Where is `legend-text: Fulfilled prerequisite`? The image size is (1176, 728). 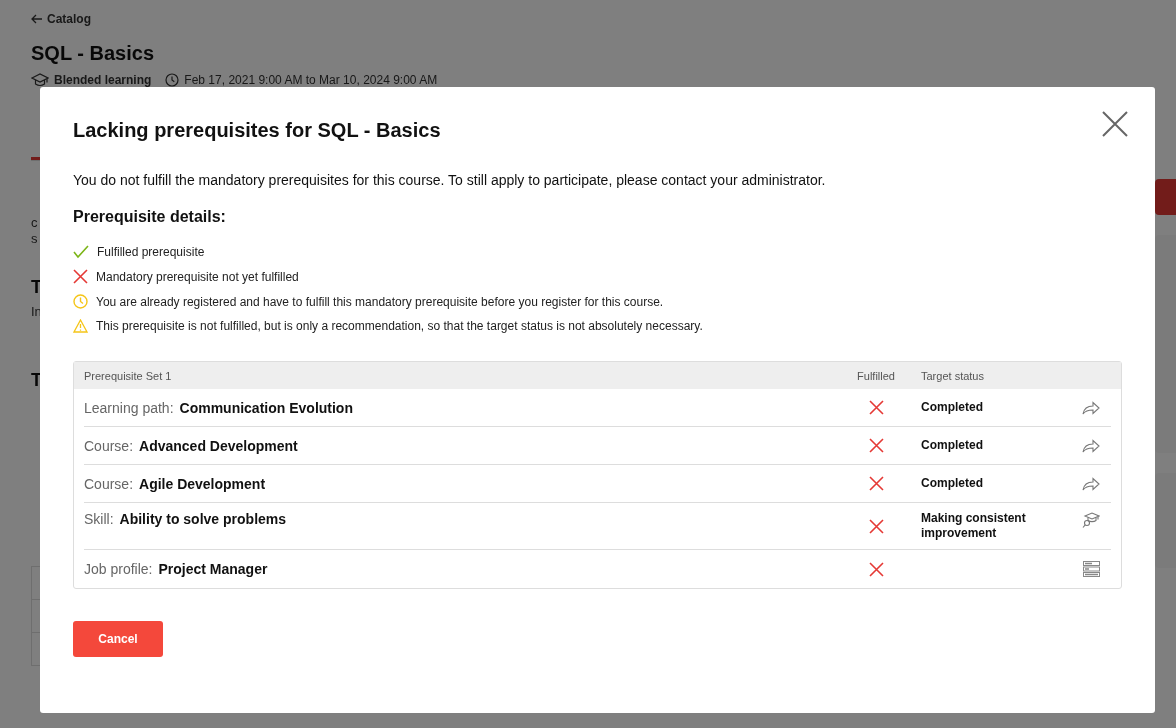 legend-text: Fulfilled prerequisite is located at coordinates (151, 252).